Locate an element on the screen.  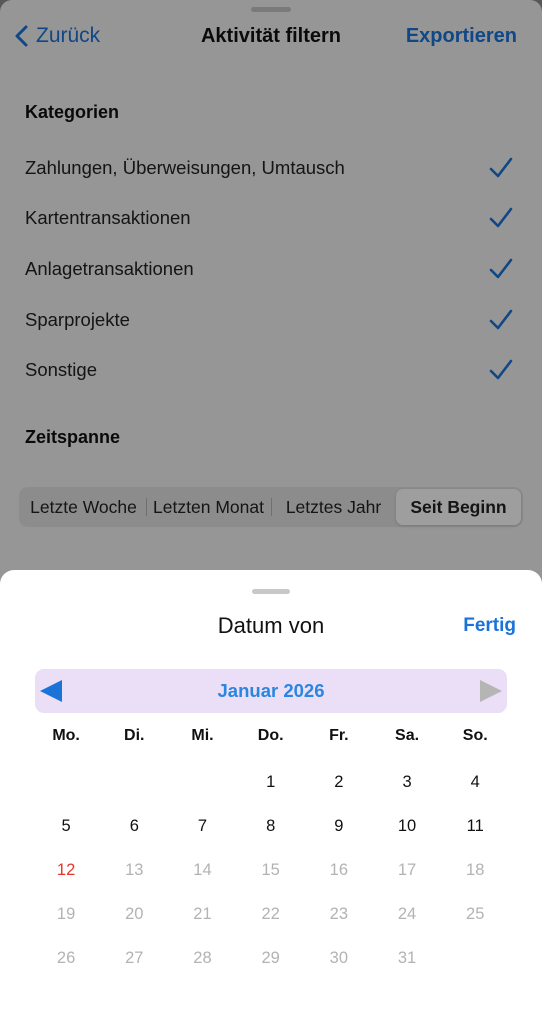
calendar-day: 16 is located at coordinates (339, 870).